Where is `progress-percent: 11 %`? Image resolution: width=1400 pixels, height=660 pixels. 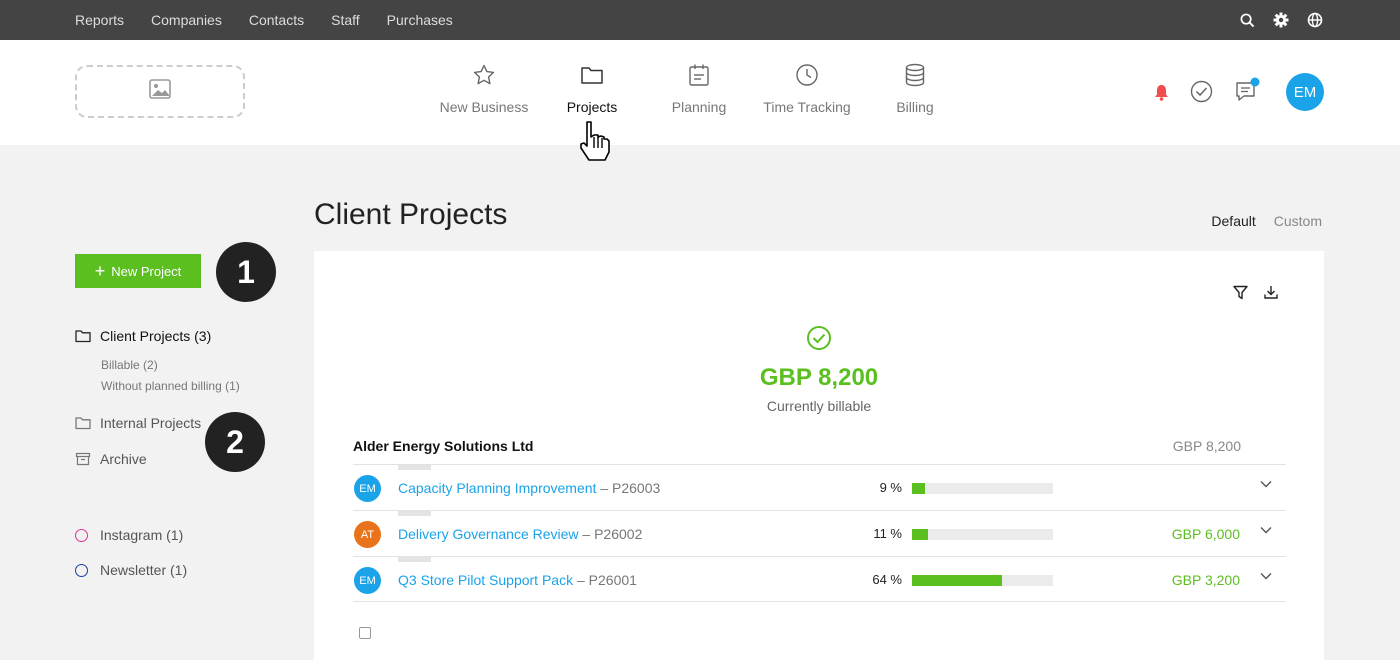 progress-percent: 11 % is located at coordinates (887, 533).